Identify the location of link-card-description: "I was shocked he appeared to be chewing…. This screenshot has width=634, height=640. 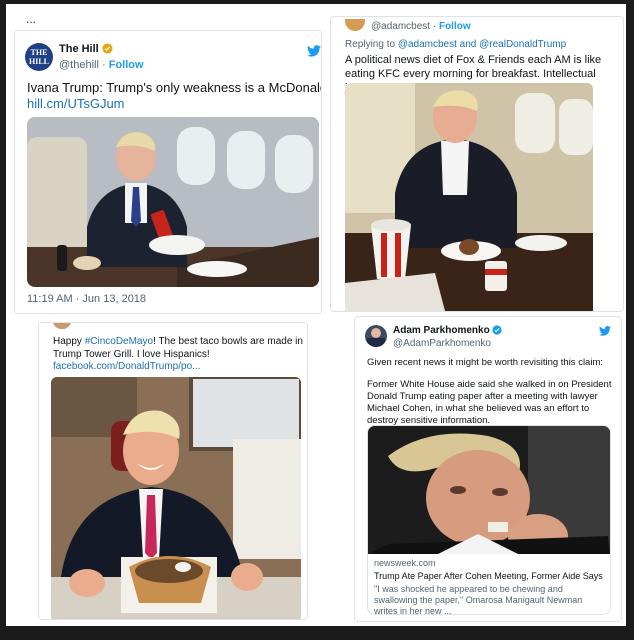
(478, 599).